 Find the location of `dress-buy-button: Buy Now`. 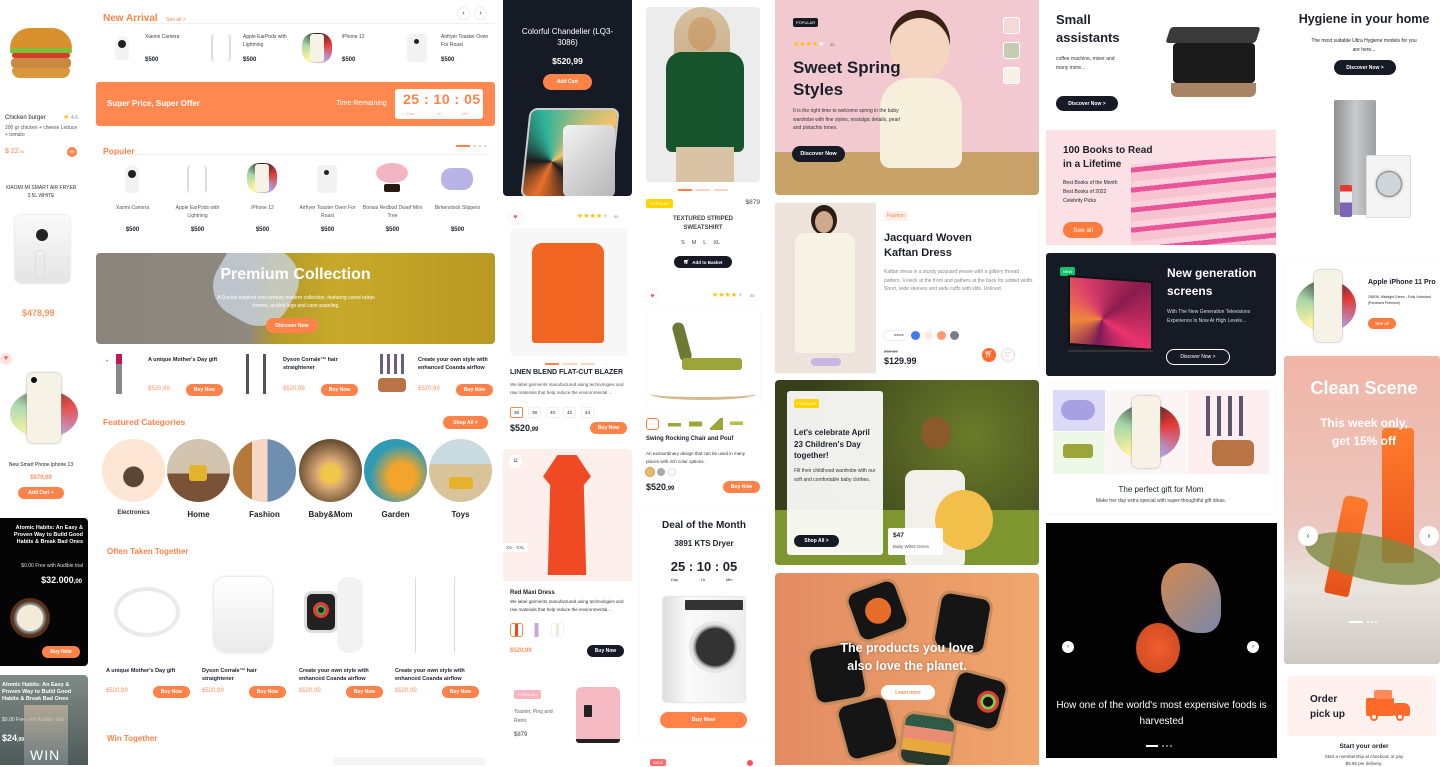

dress-buy-button: Buy Now is located at coordinates (605, 651).